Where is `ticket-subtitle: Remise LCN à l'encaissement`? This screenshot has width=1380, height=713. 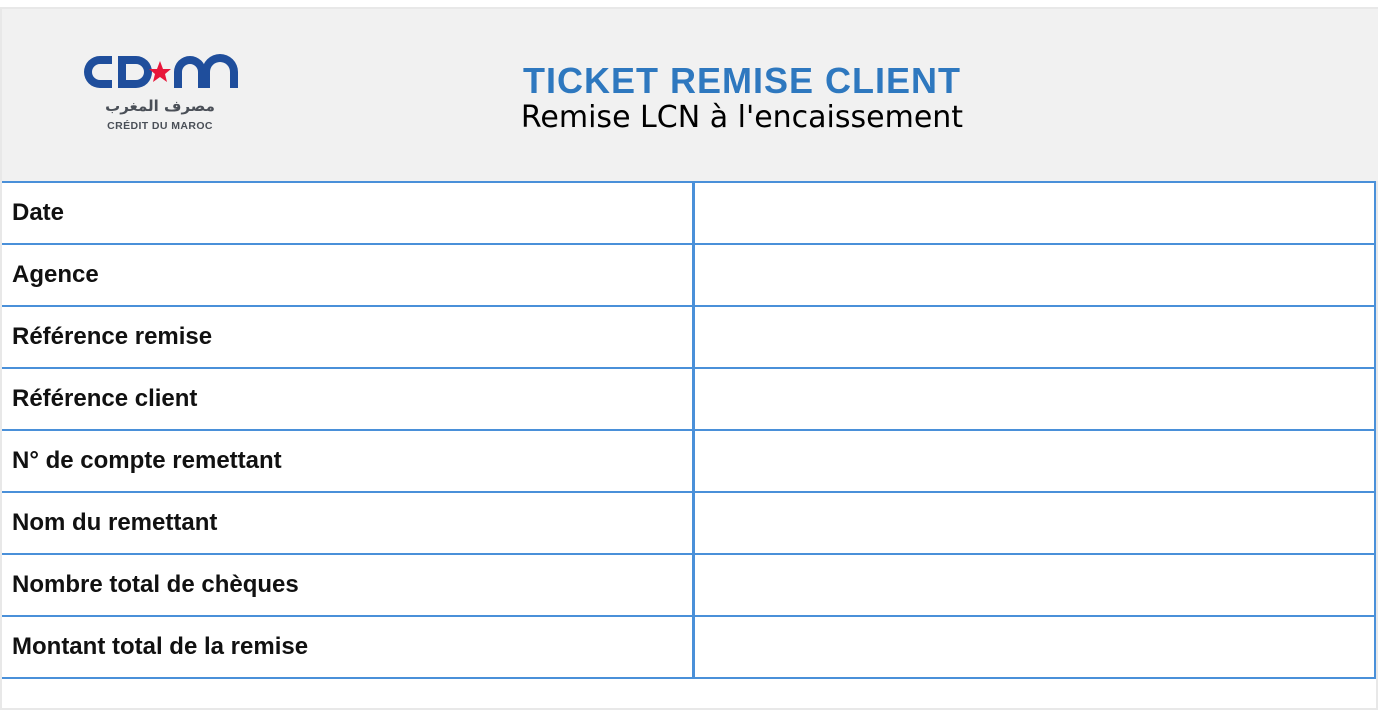 ticket-subtitle: Remise LCN à l'encaissement is located at coordinates (742, 117).